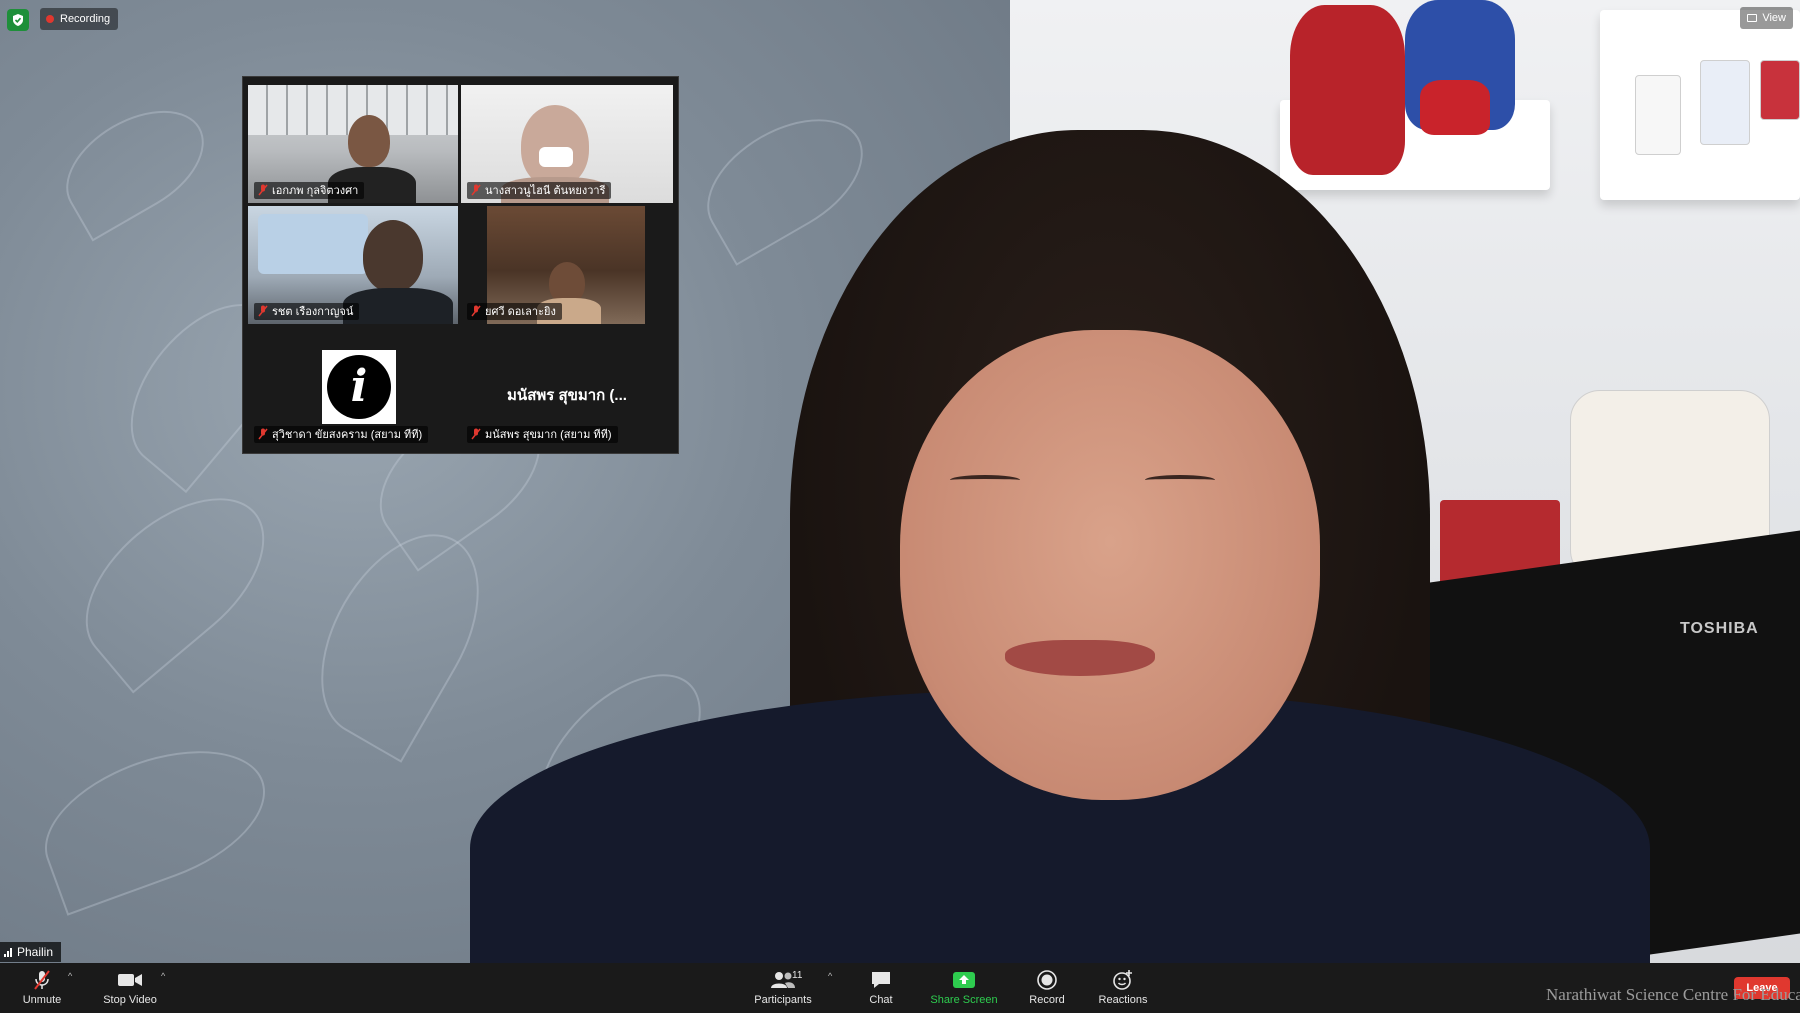  What do you see at coordinates (85, 19) in the screenshot?
I see `recording-label: Recording` at bounding box center [85, 19].